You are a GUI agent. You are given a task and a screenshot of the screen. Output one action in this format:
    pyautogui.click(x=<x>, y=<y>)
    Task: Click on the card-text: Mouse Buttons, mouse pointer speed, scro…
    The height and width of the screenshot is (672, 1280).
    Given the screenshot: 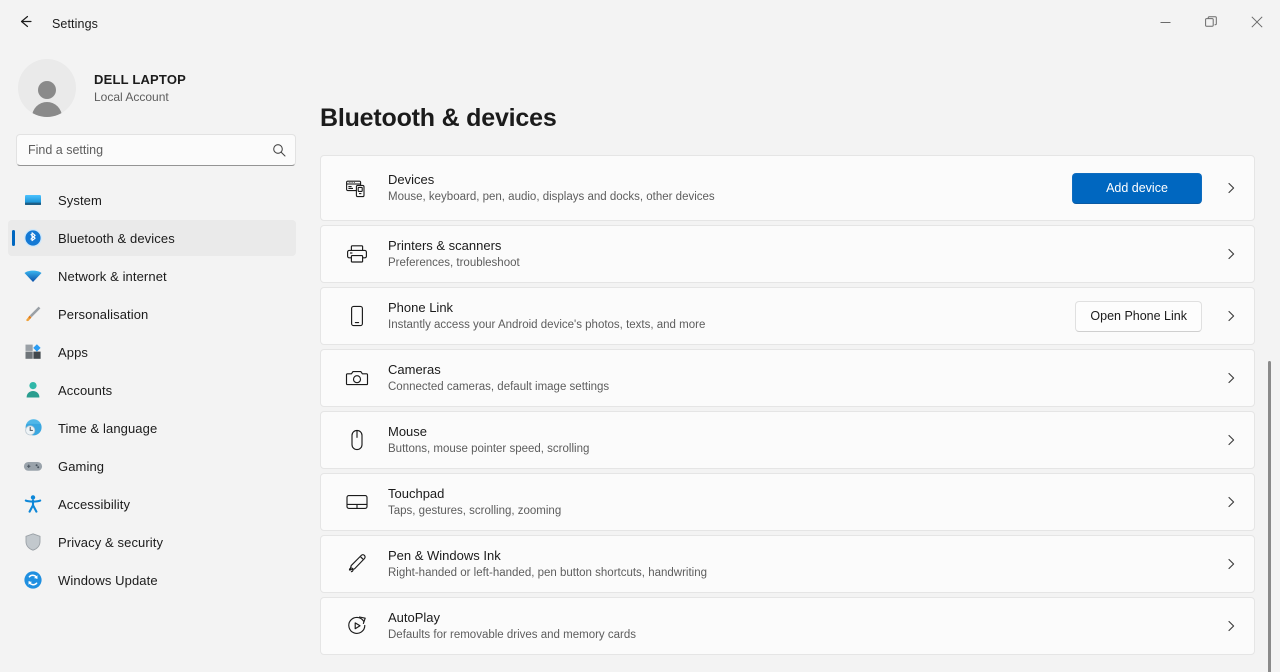 What is the action you would take?
    pyautogui.click(x=804, y=440)
    